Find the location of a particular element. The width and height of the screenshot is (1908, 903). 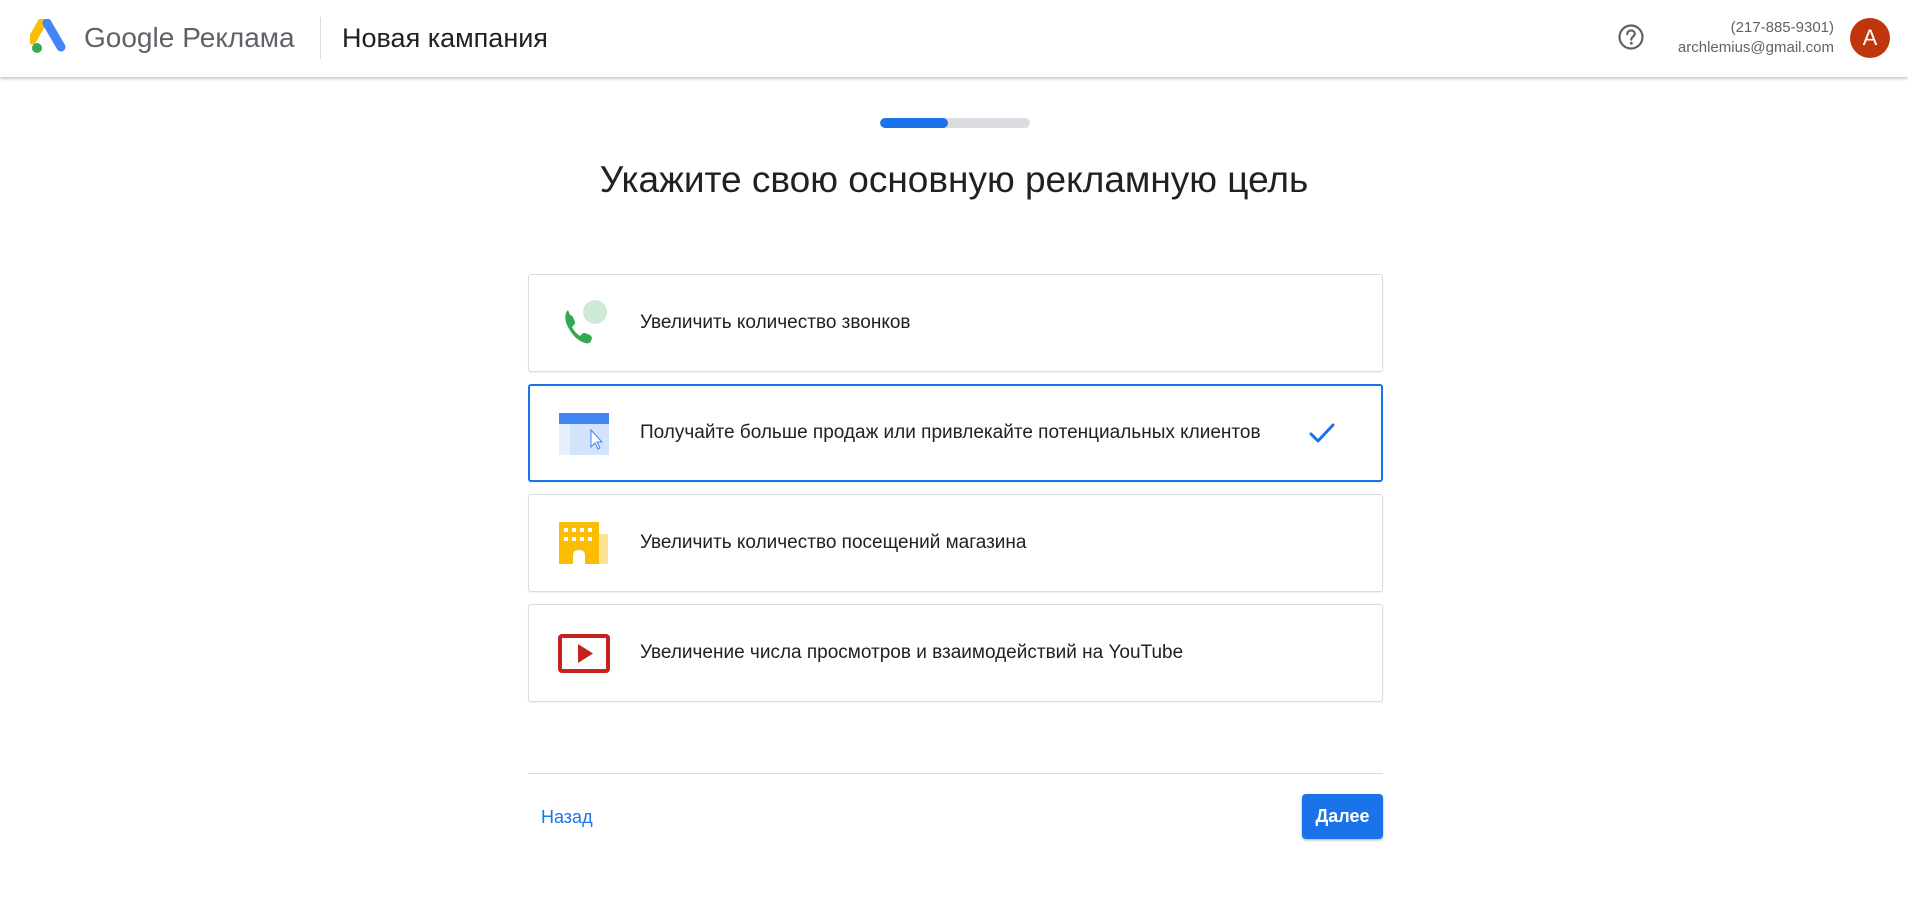

account-phone: (217-885-9301) is located at coordinates (1782, 27).